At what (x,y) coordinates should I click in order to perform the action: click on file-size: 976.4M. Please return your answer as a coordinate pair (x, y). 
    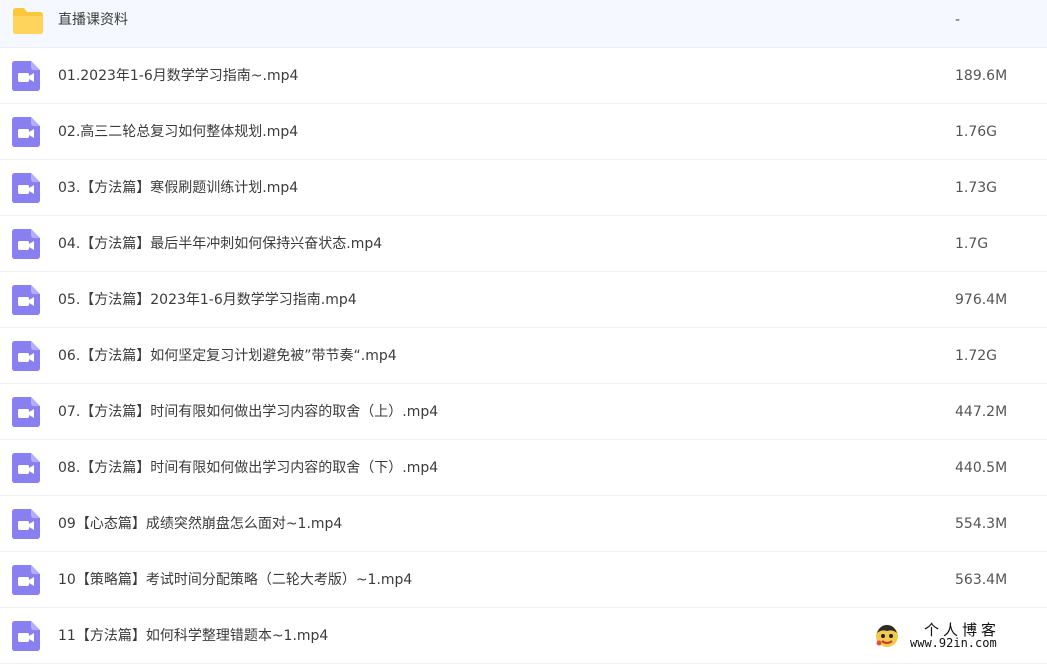
    Looking at the image, I should click on (981, 300).